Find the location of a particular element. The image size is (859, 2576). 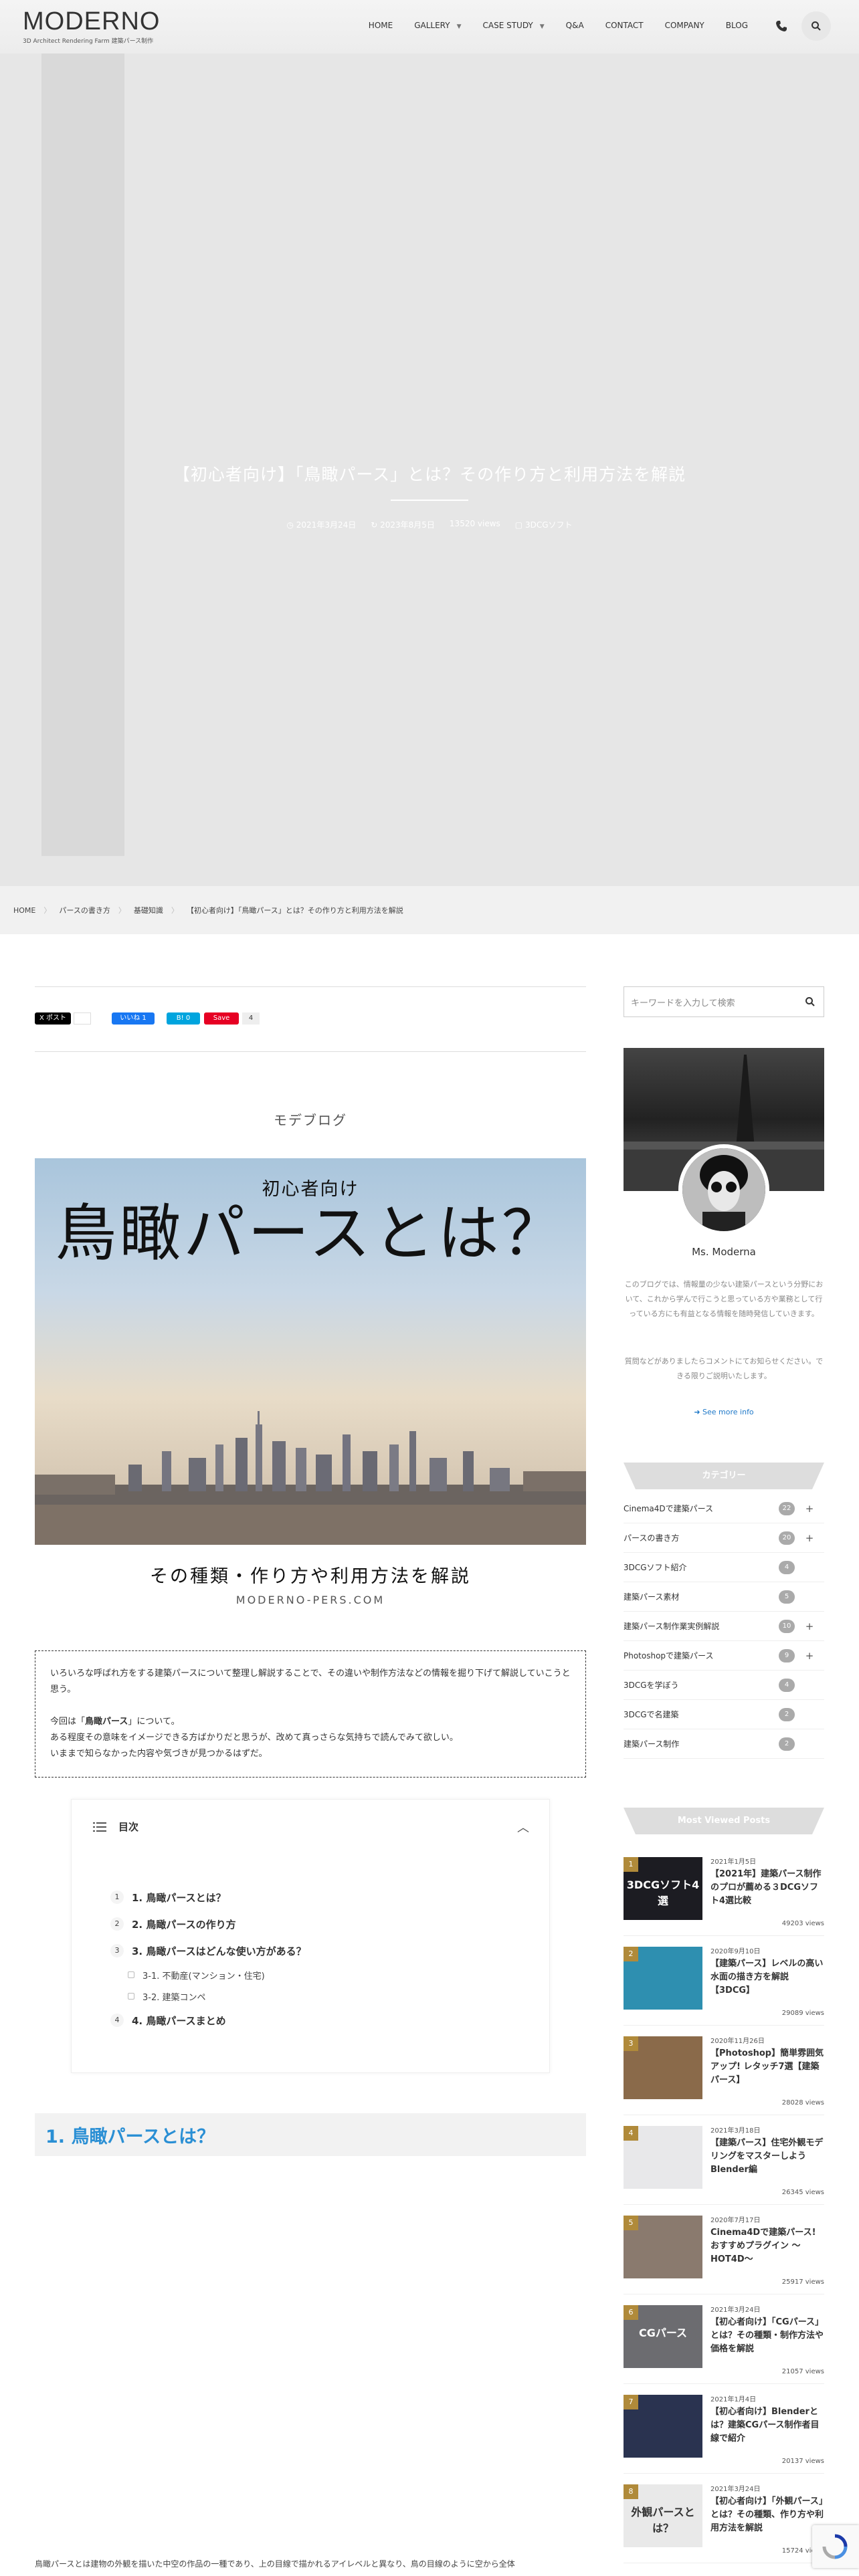

toc-item: 4 4. 鳥瞰パースまとめ is located at coordinates (208, 2021).